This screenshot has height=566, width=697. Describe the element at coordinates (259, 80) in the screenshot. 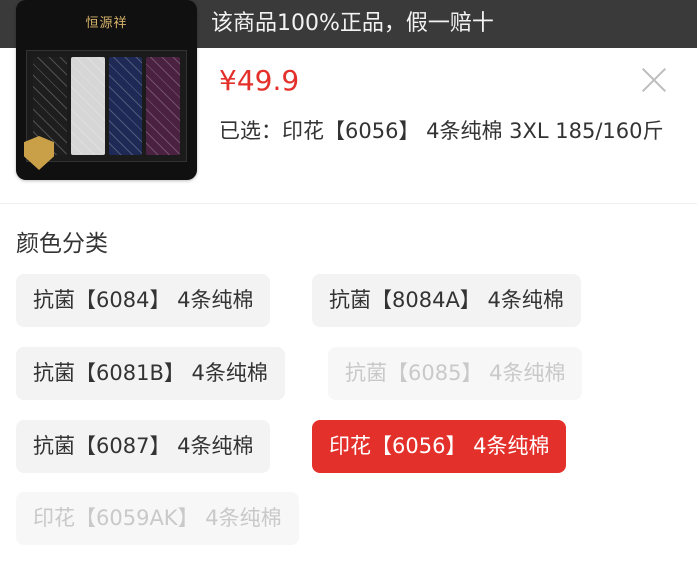

I see `product-price: ¥49.9` at that location.